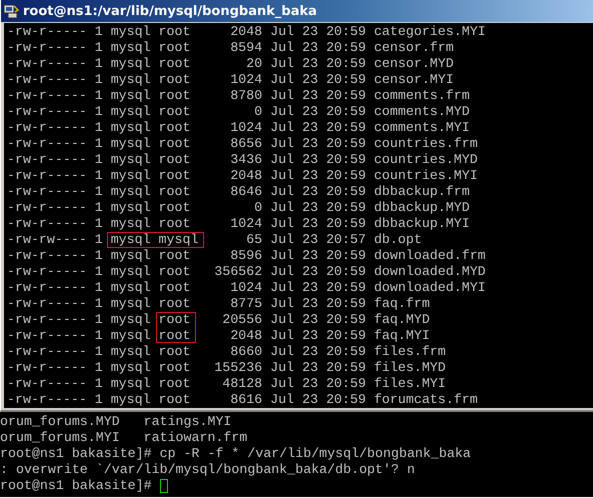 The height and width of the screenshot is (498, 593). What do you see at coordinates (208, 470) in the screenshot?
I see `terminal-line: : overwrite `/var/lib/mysql/bongbank_baka/db.opt'? n` at bounding box center [208, 470].